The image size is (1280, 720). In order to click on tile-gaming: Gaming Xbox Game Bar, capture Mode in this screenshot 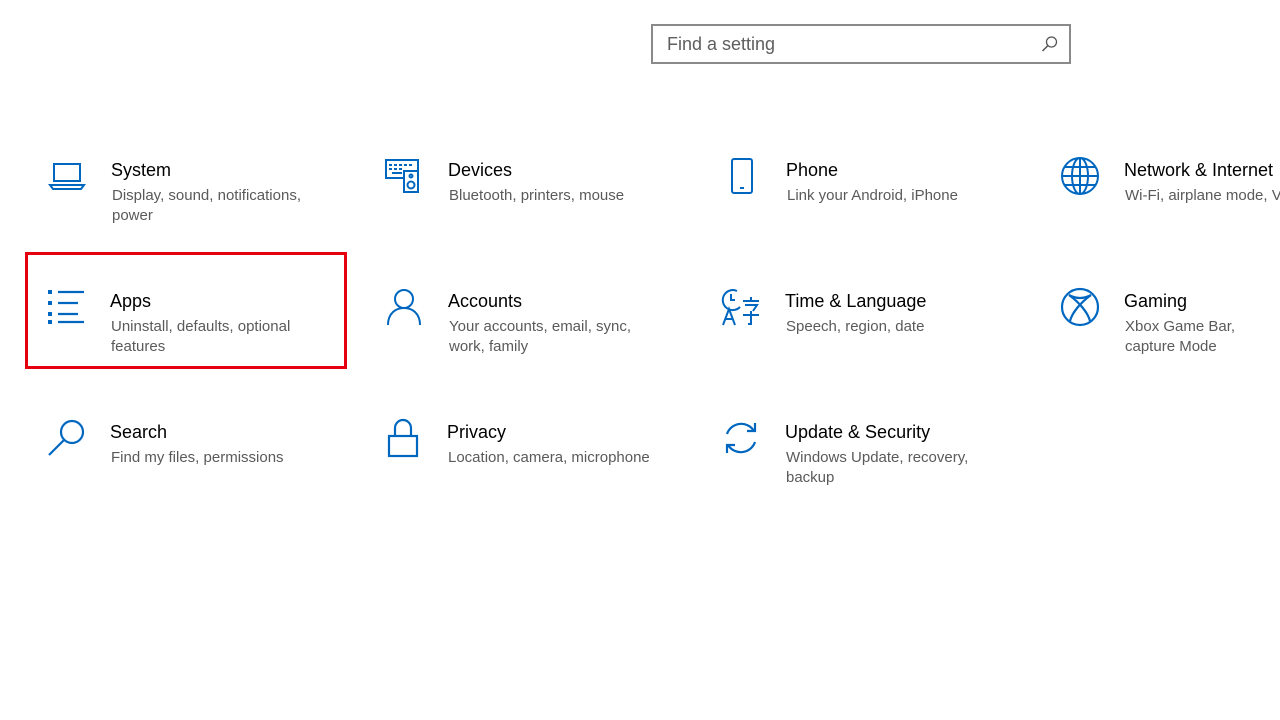, I will do `click(1160, 323)`.